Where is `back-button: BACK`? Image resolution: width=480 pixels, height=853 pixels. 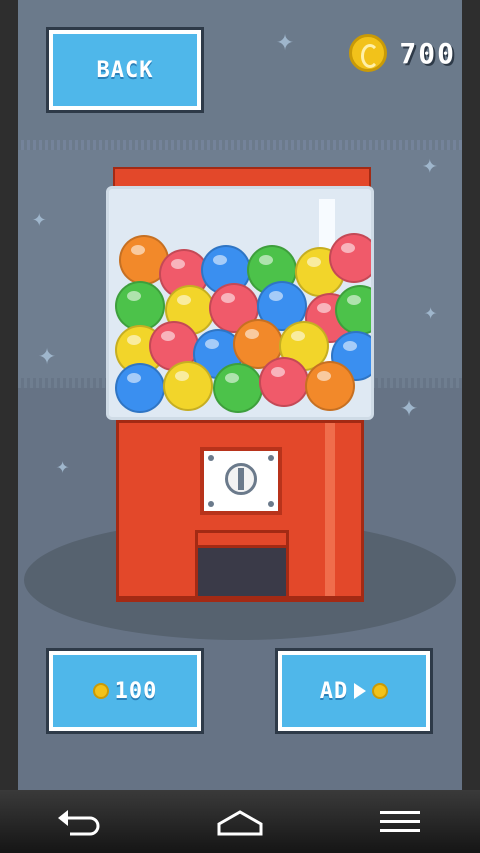 back-button: BACK is located at coordinates (125, 70).